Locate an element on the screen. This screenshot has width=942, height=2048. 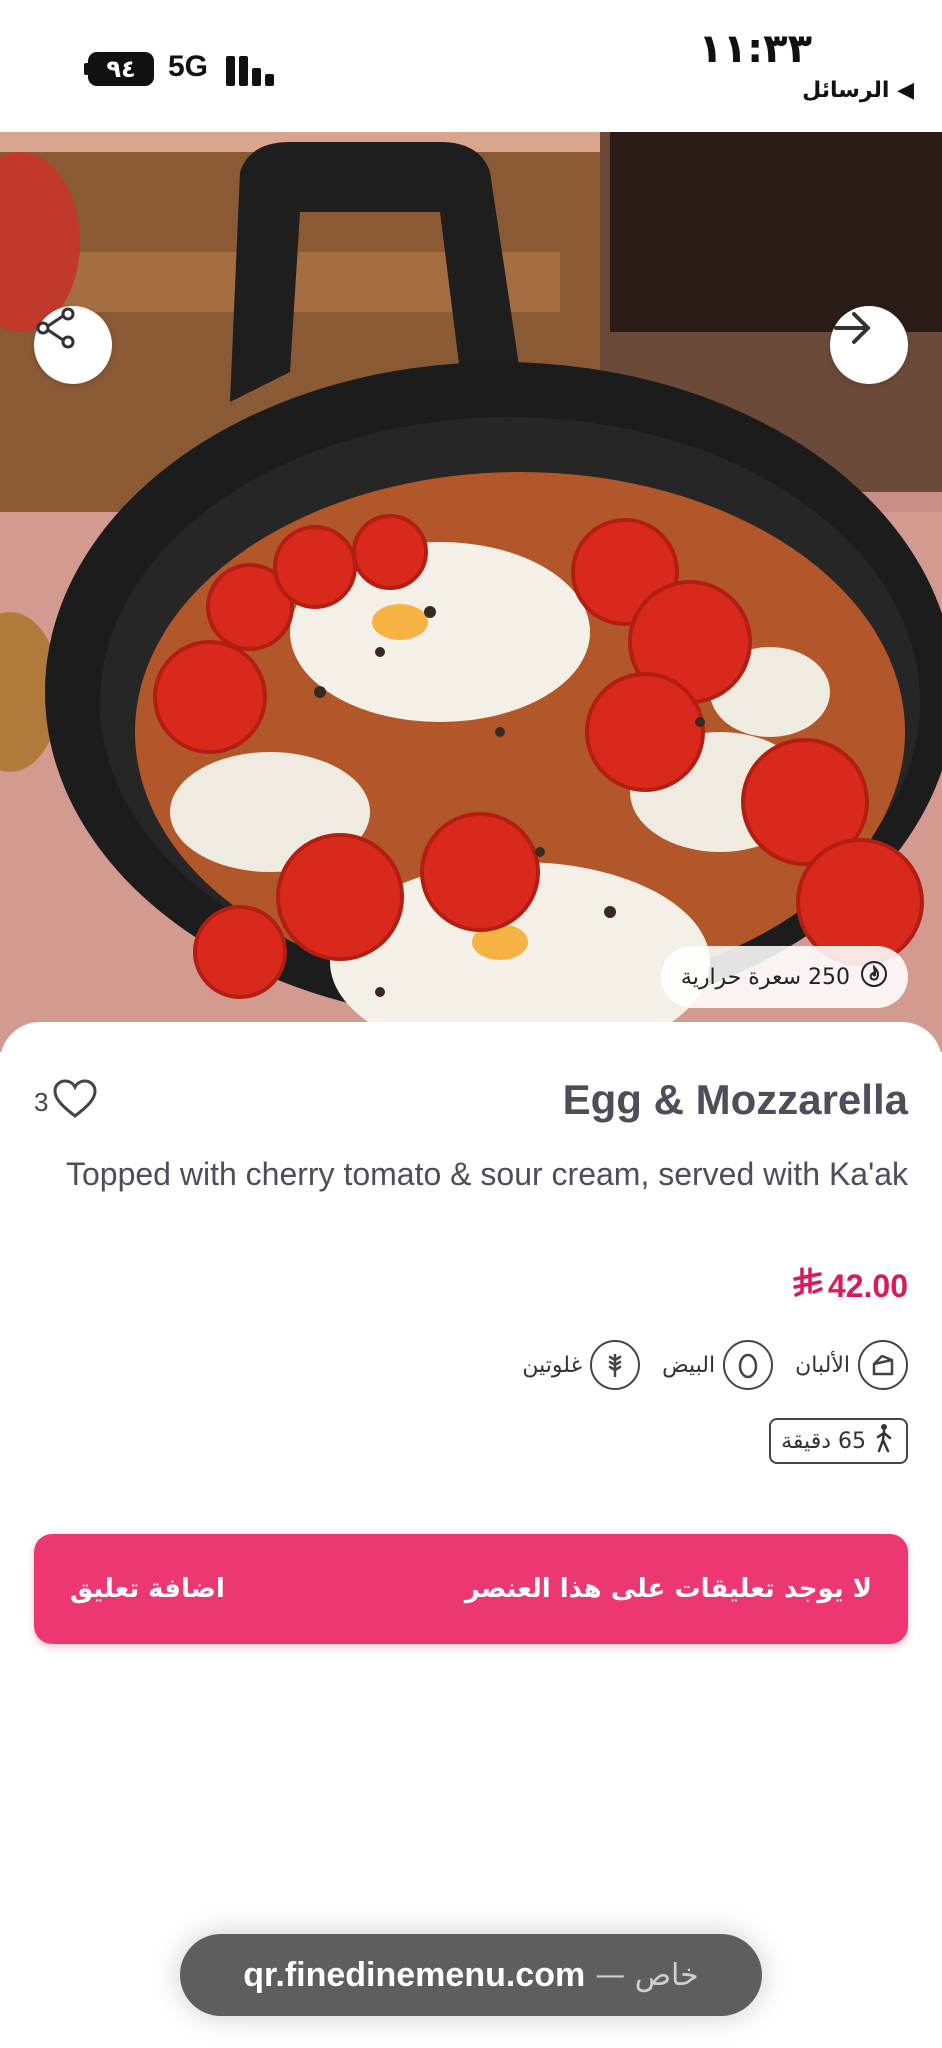
back-button is located at coordinates (869, 345).